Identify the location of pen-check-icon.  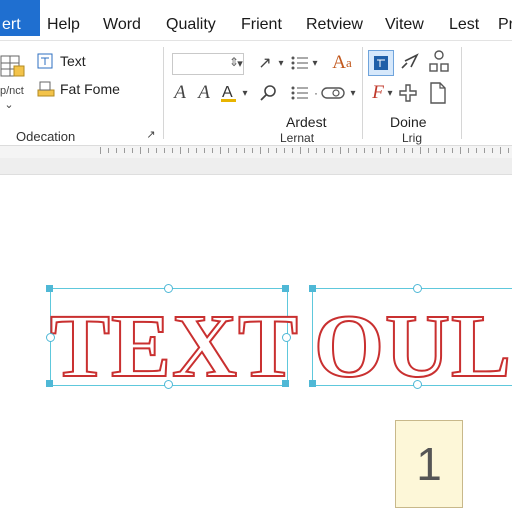
(409, 62).